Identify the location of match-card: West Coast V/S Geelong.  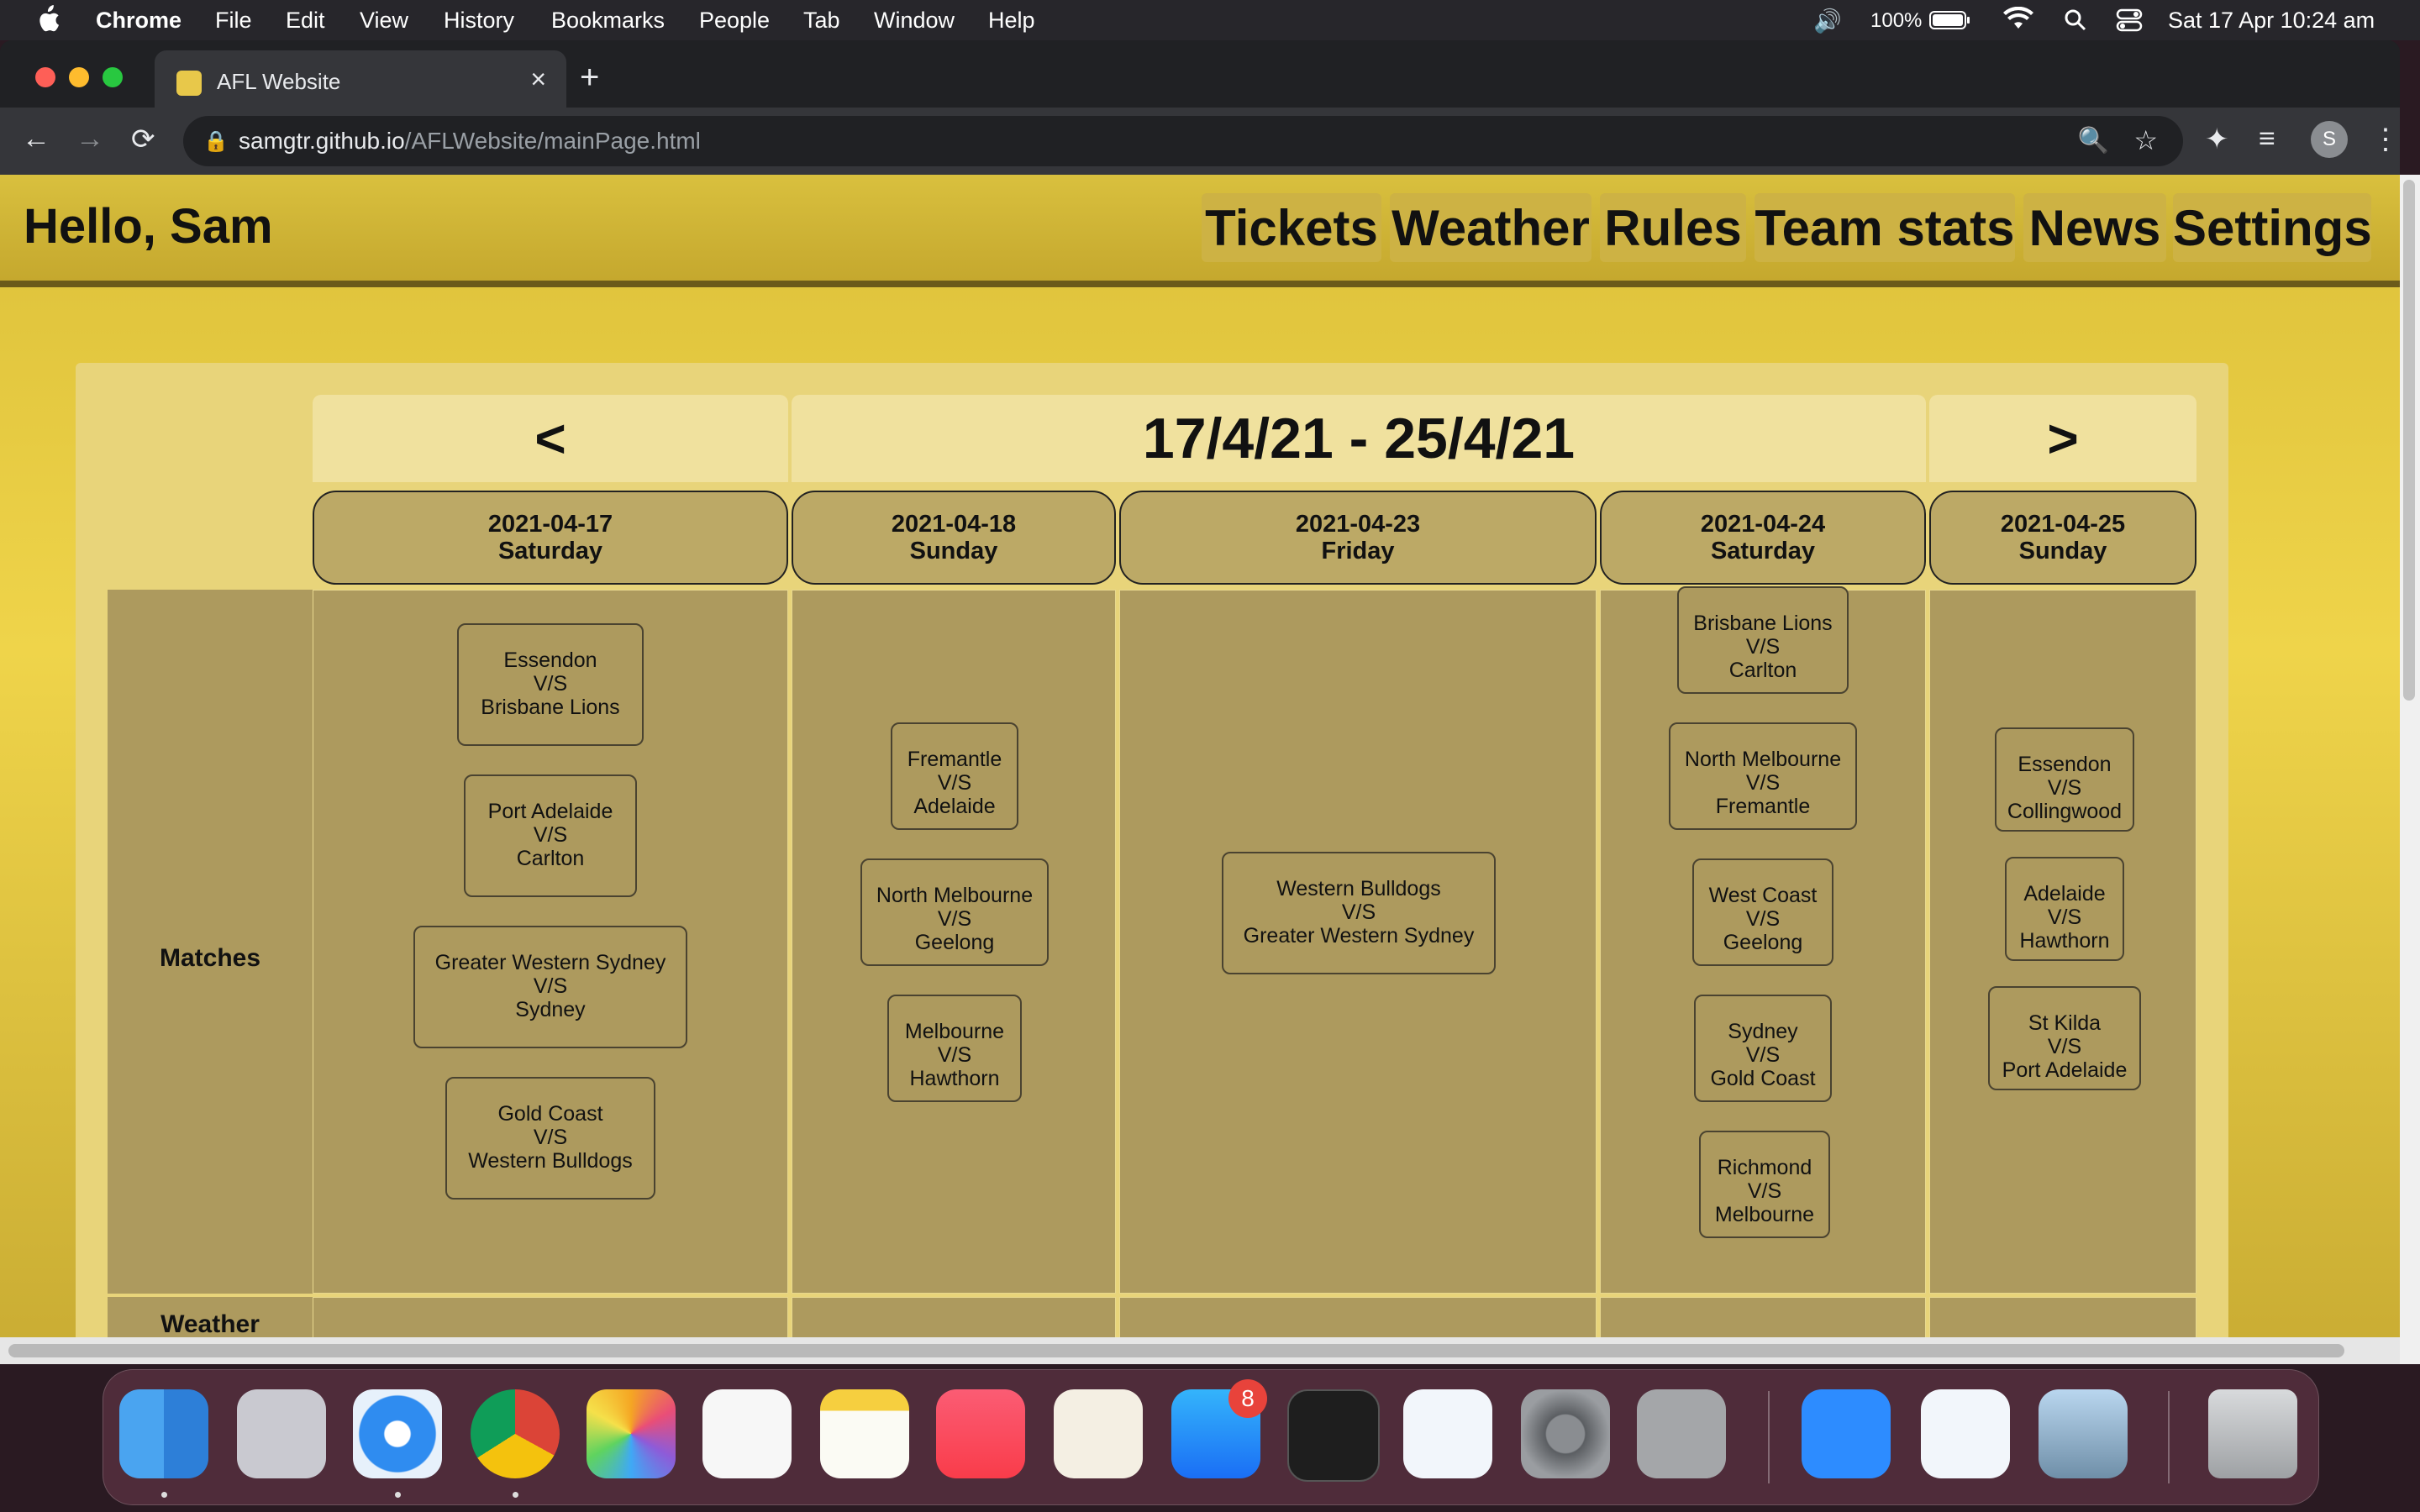
(1762, 912).